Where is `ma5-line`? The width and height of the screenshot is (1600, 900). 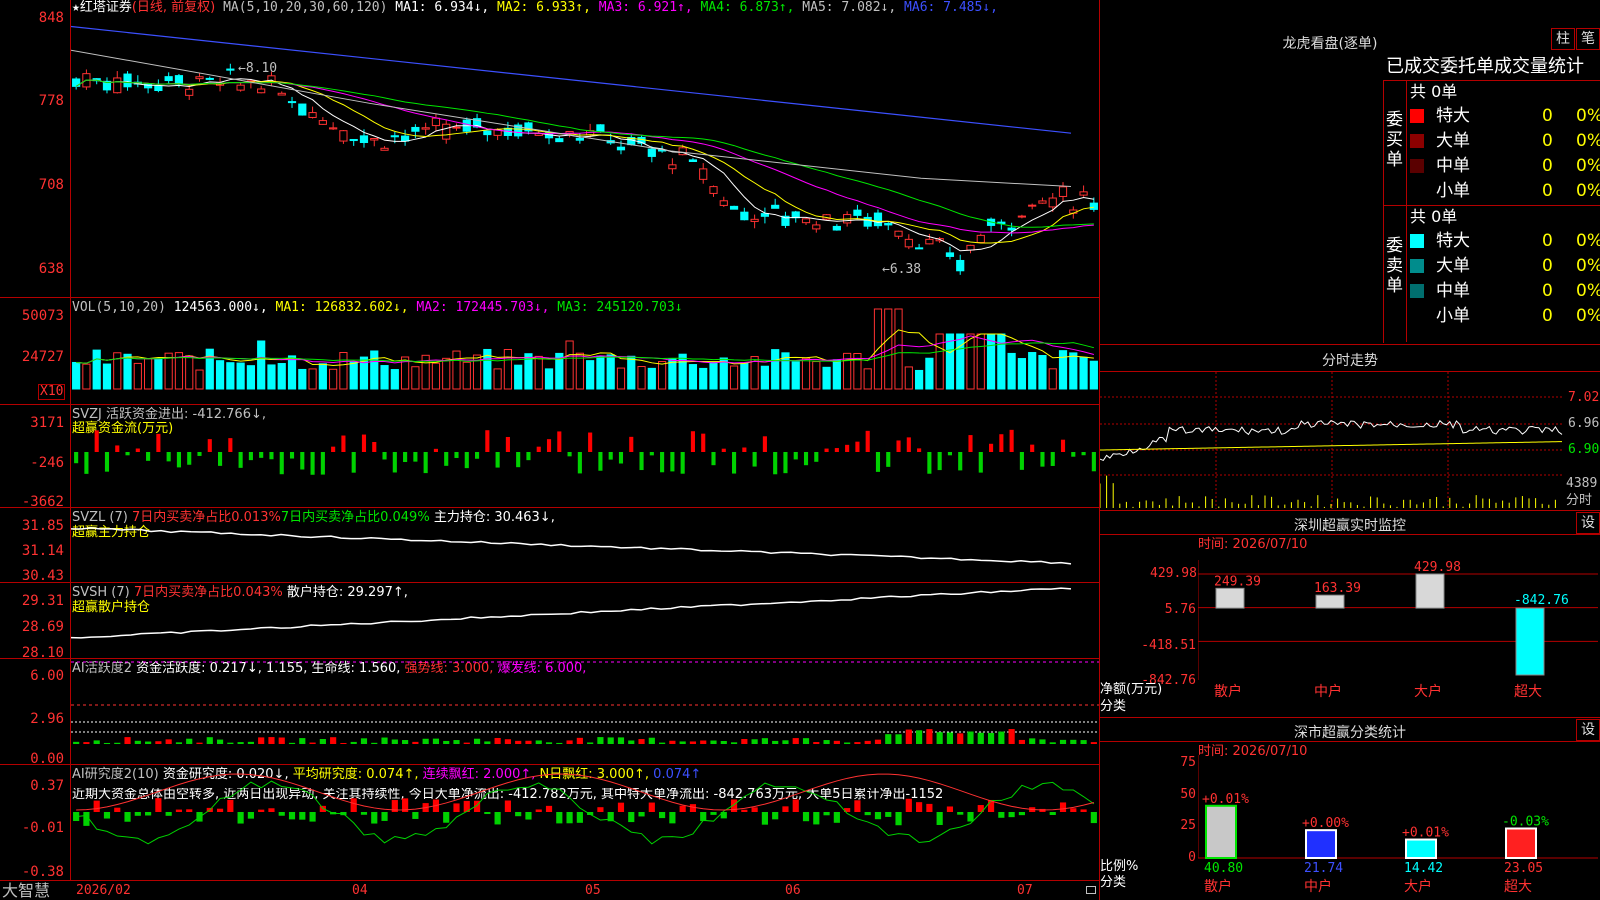
ma5-line is located at coordinates (571, 118).